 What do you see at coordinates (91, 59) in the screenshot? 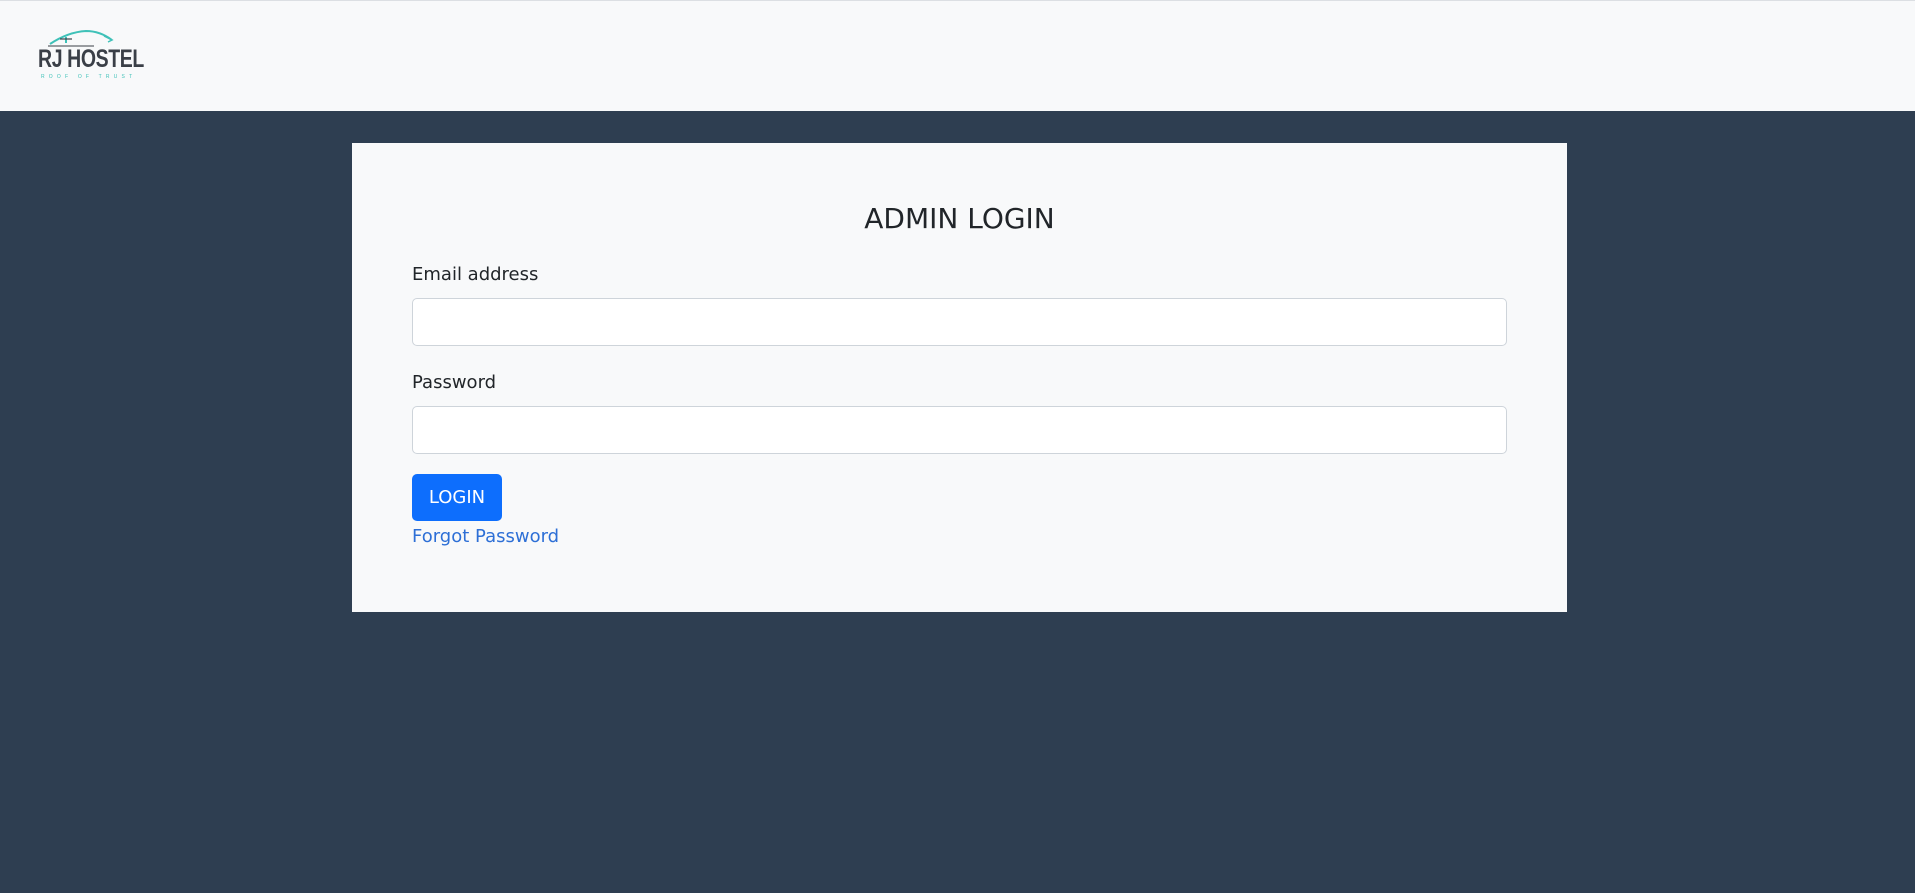
I see `brand-name: RJ HOSTEL` at bounding box center [91, 59].